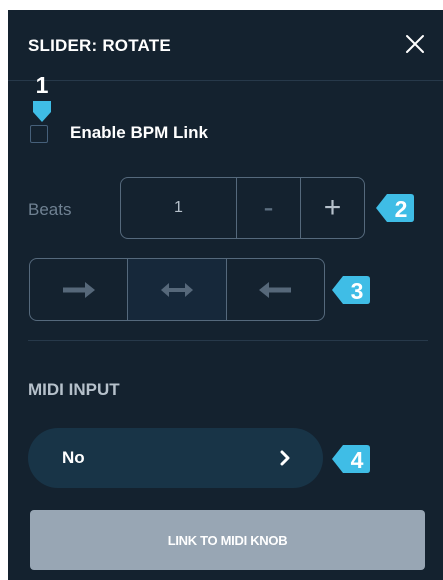  Describe the element at coordinates (227, 540) in the screenshot. I see `link-to-midi-knob-button: LINK TO MIDI KNOB` at that location.